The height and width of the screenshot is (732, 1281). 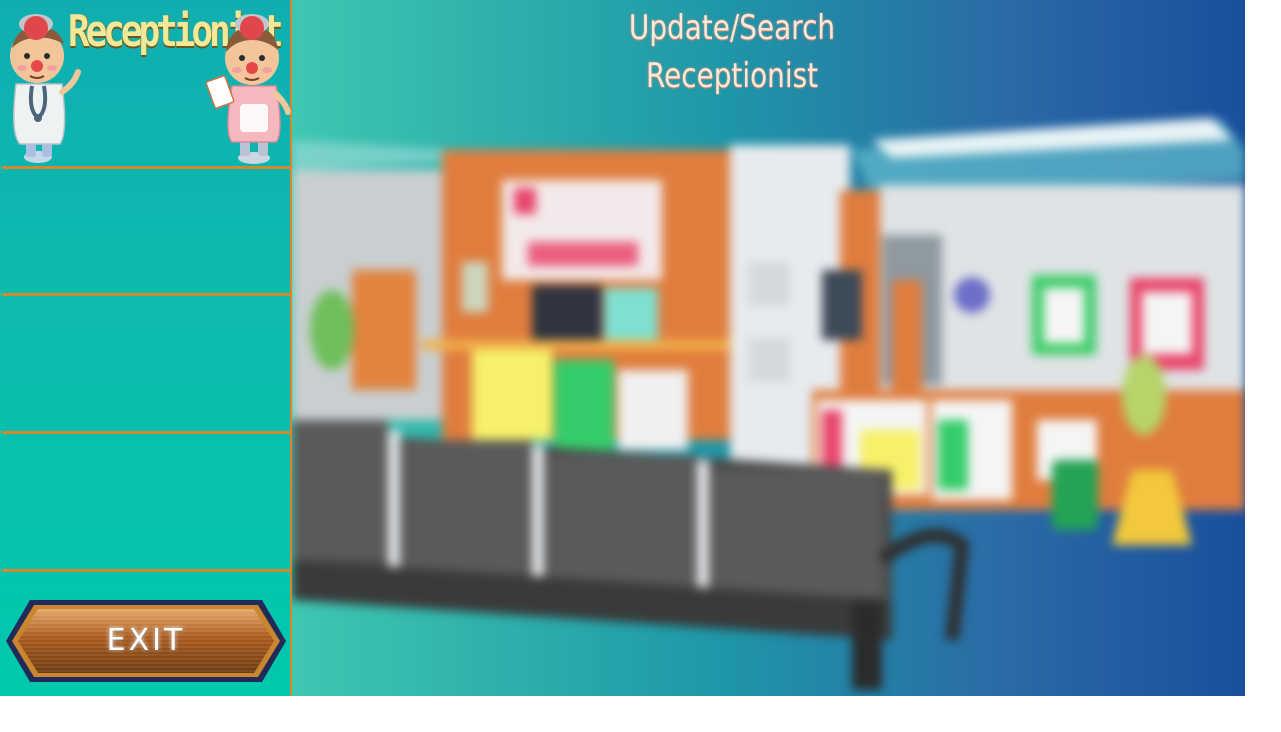 I want to click on exit-button-label: EXIT, so click(x=146, y=640).